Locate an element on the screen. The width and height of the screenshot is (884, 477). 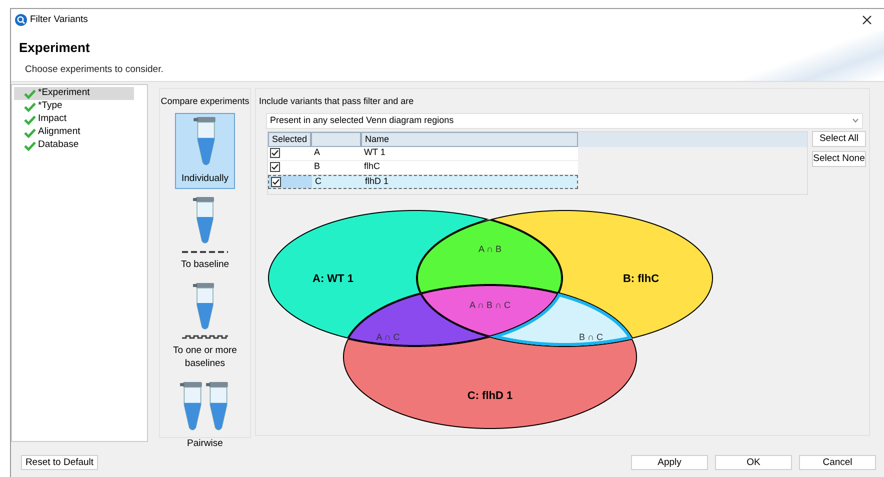
tube-baseline-icon is located at coordinates (205, 225).